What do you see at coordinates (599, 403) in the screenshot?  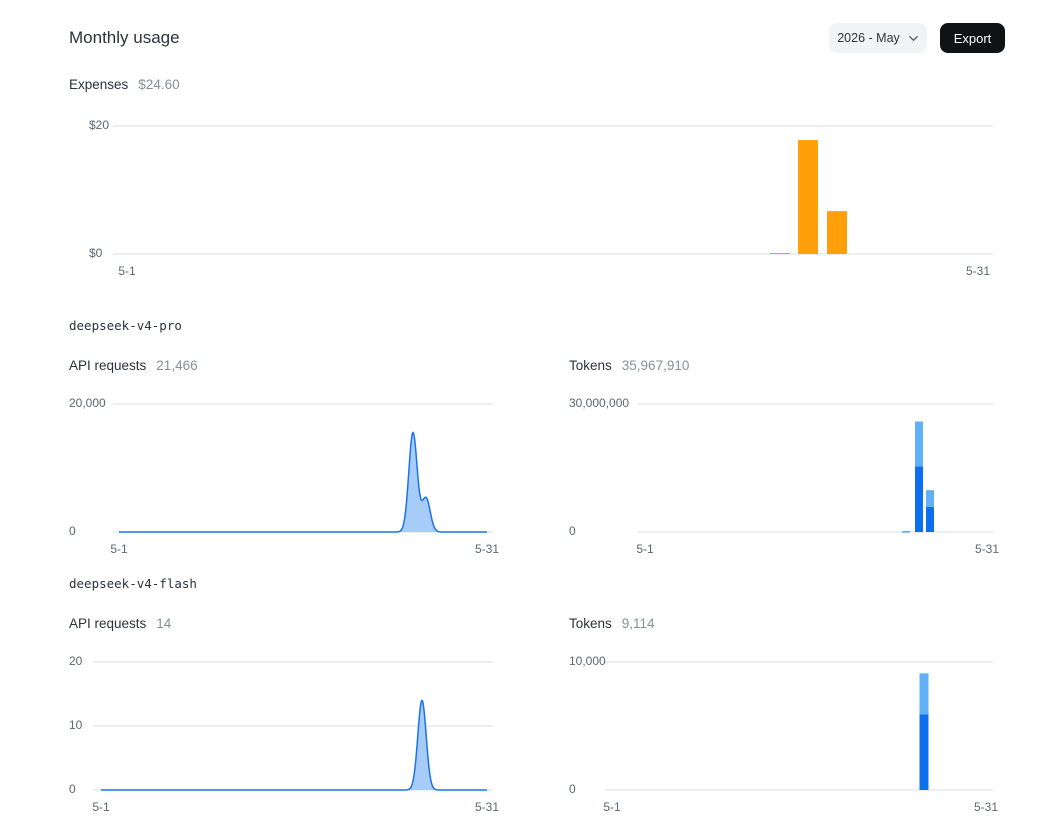 I see `pro-tokens-ytick-label: 30,000,000` at bounding box center [599, 403].